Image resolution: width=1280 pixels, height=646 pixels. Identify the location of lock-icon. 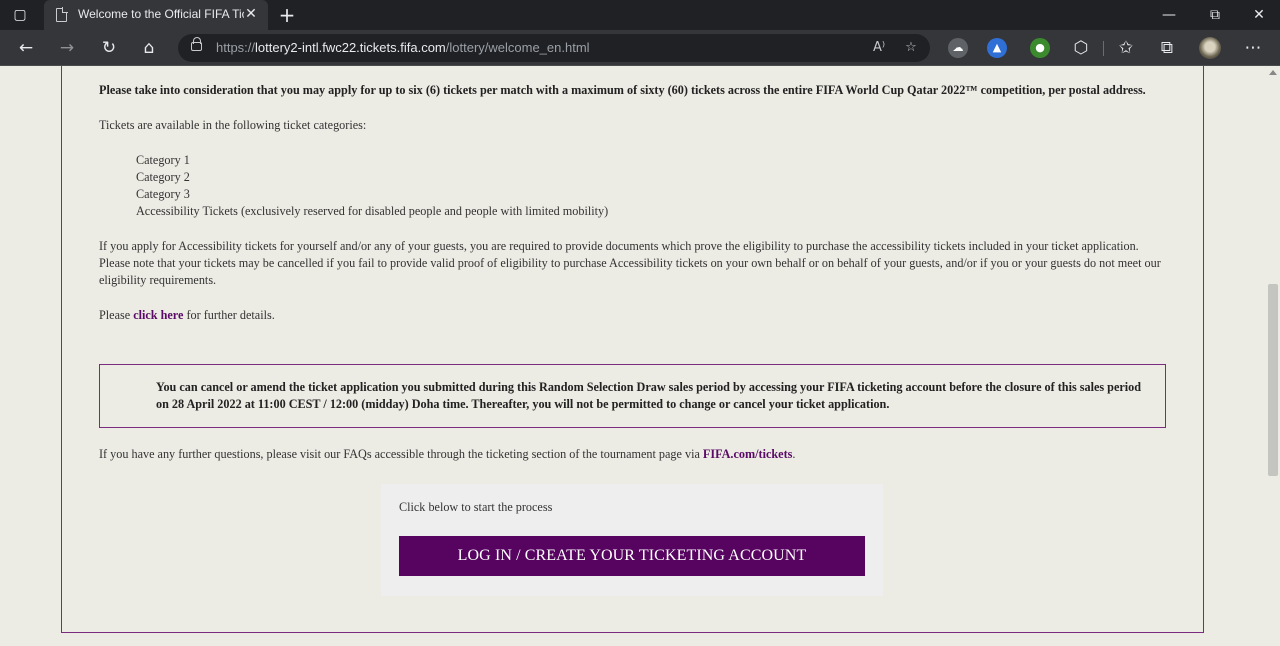
(196, 44).